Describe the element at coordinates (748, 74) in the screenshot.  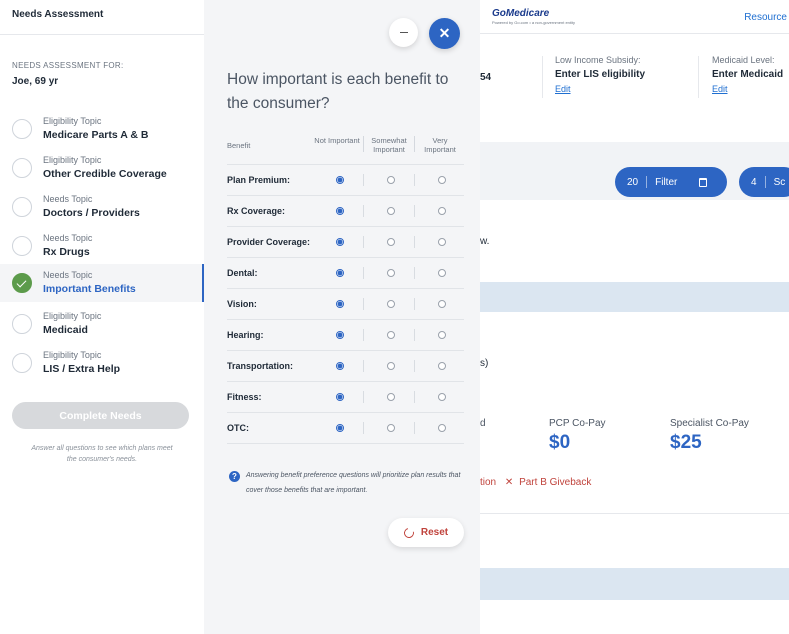
I see `medicaid-value: Enter Medicaid` at that location.